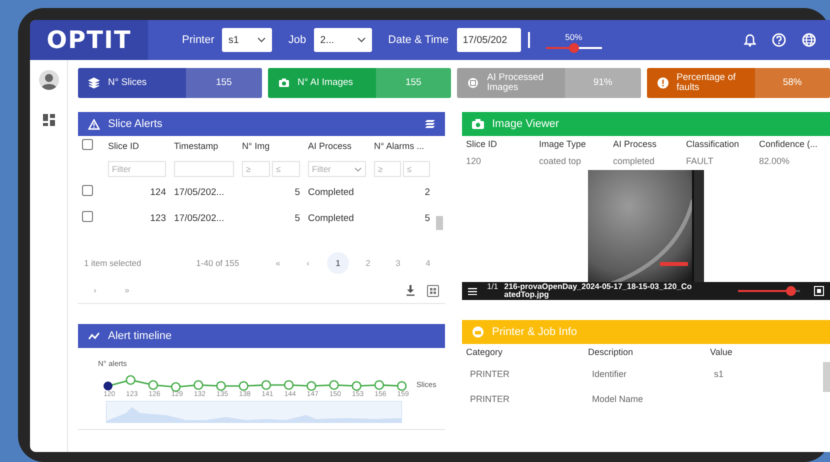 This screenshot has width=830, height=462. I want to click on app-logo: OPTIT, so click(89, 40).